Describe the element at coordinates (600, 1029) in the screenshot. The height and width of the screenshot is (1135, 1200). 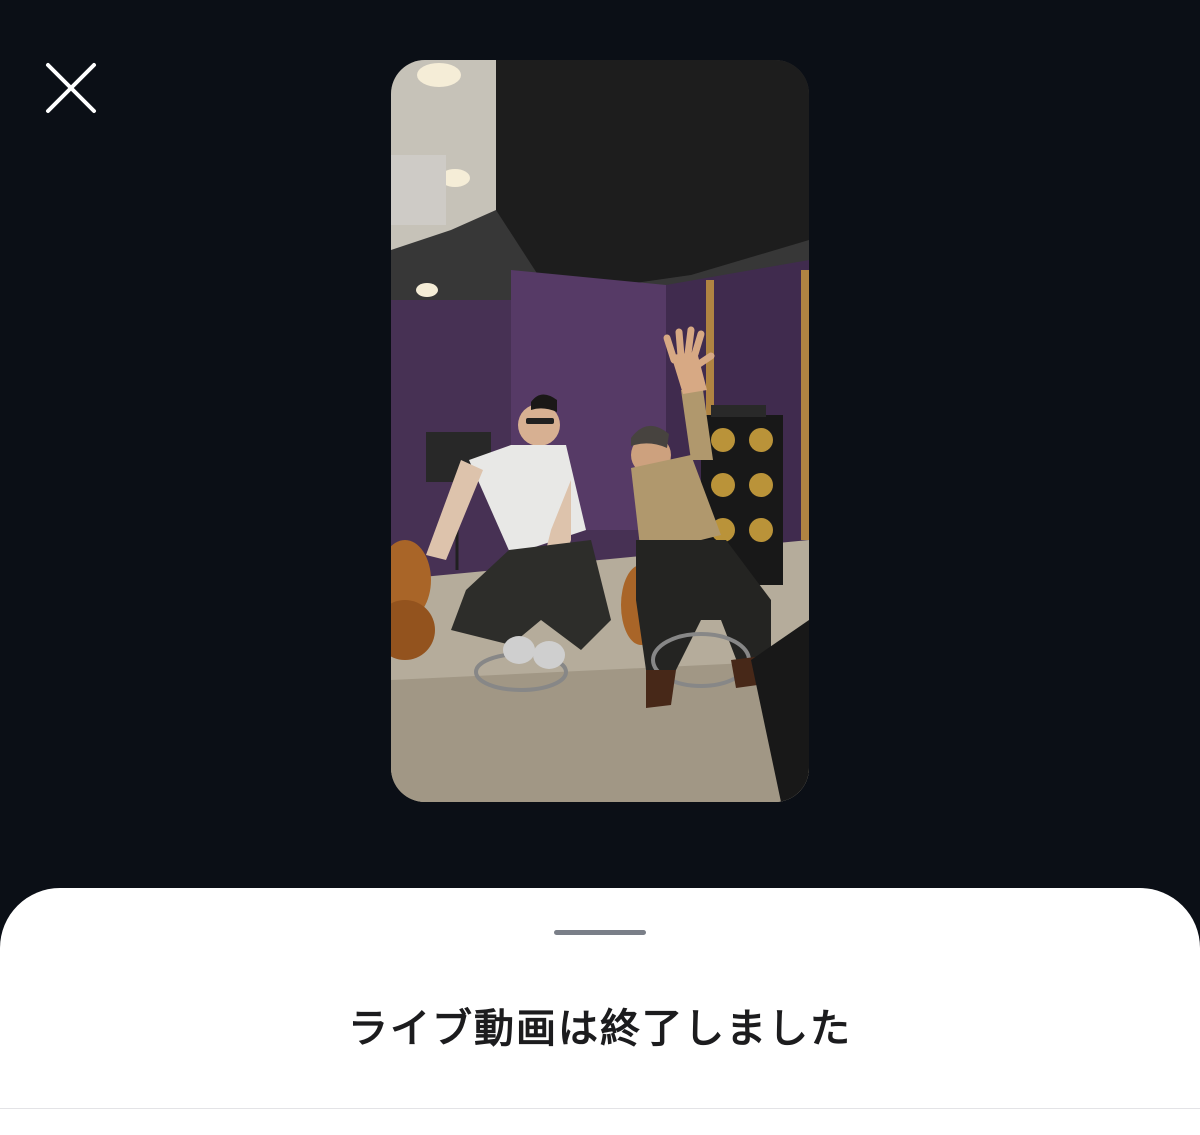
I see `live-ended-message: ライブ動画は終了しました` at that location.